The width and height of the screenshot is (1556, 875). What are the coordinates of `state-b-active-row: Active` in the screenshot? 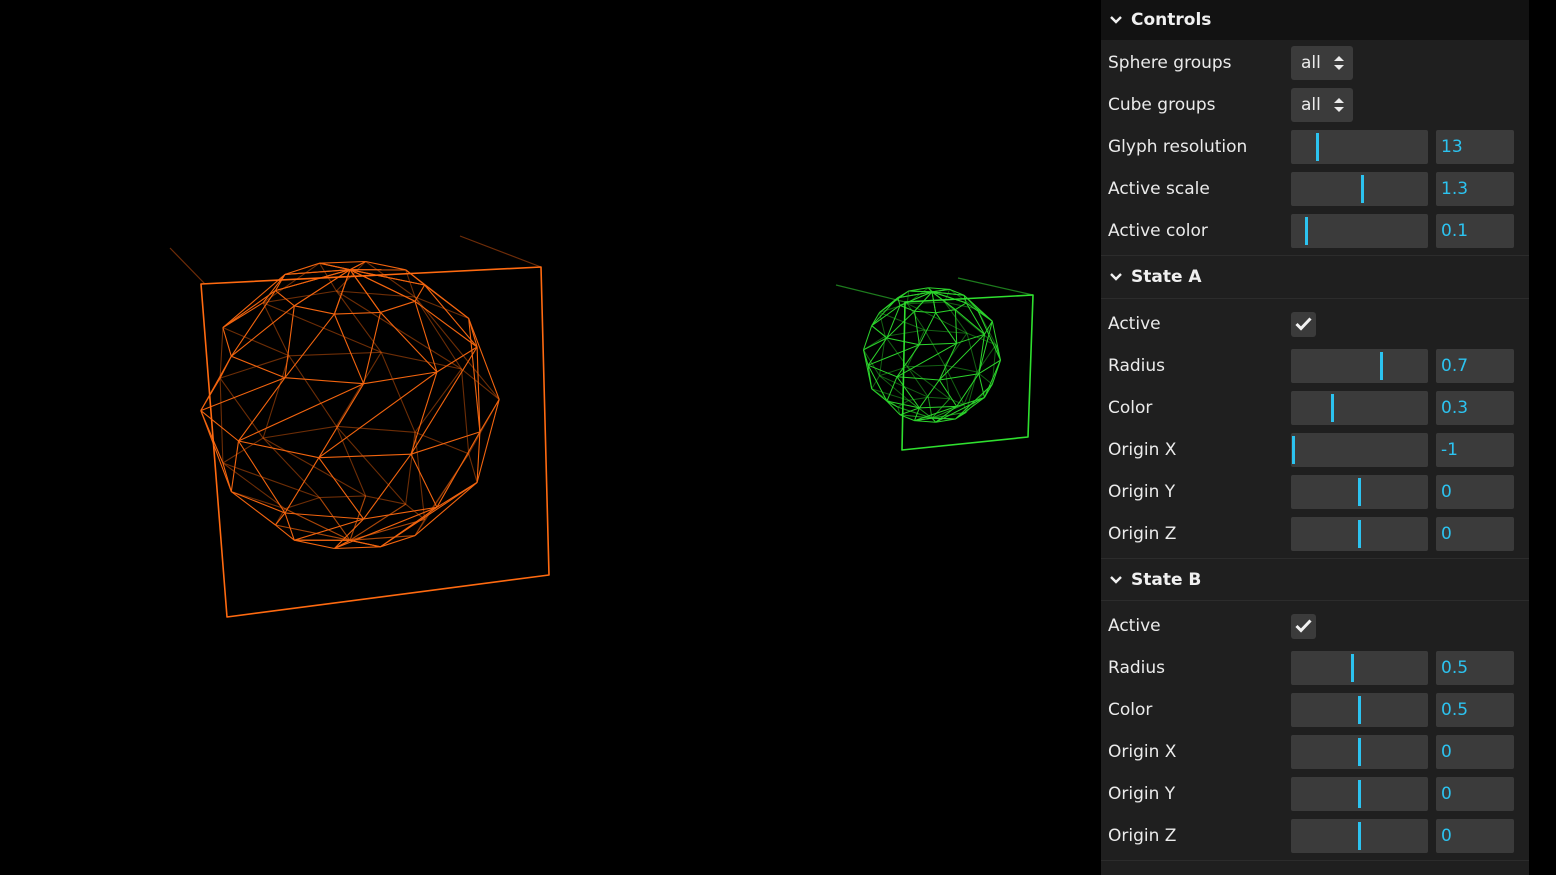 It's located at (1315, 626).